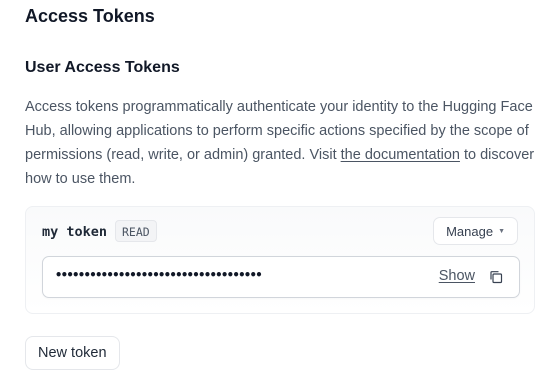 The image size is (557, 387). Describe the element at coordinates (501, 231) in the screenshot. I see `caret-down-icon: ▼` at that location.